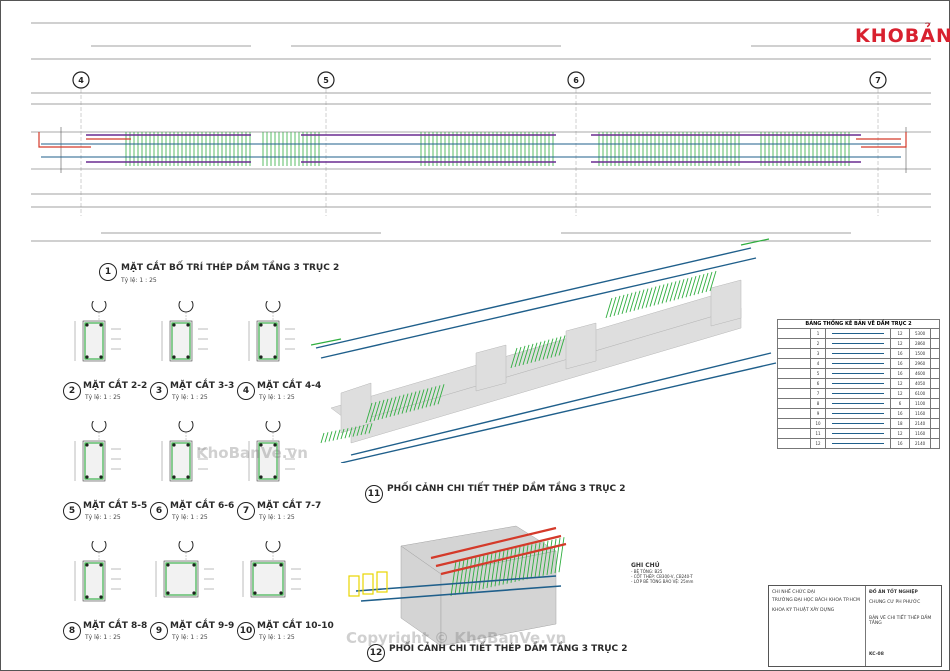  I want to click on note-line: - LỚP BÊ TÔNG BẢO VỆ: 25mm, so click(662, 581).